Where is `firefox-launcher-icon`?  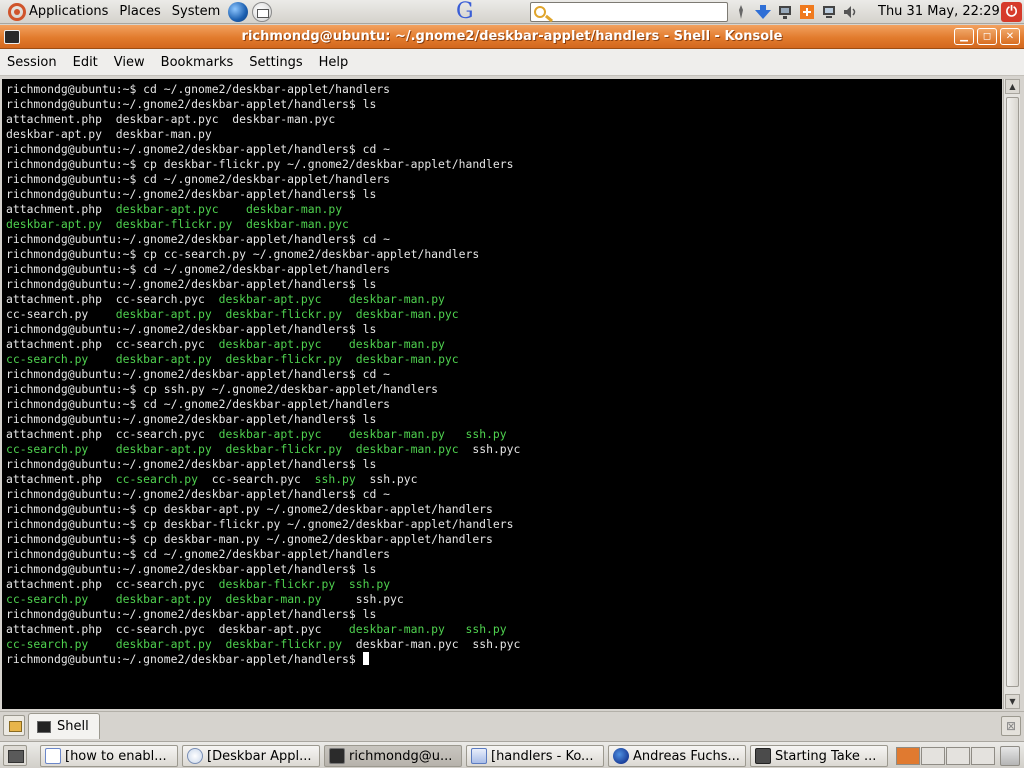
firefox-launcher-icon is located at coordinates (238, 11).